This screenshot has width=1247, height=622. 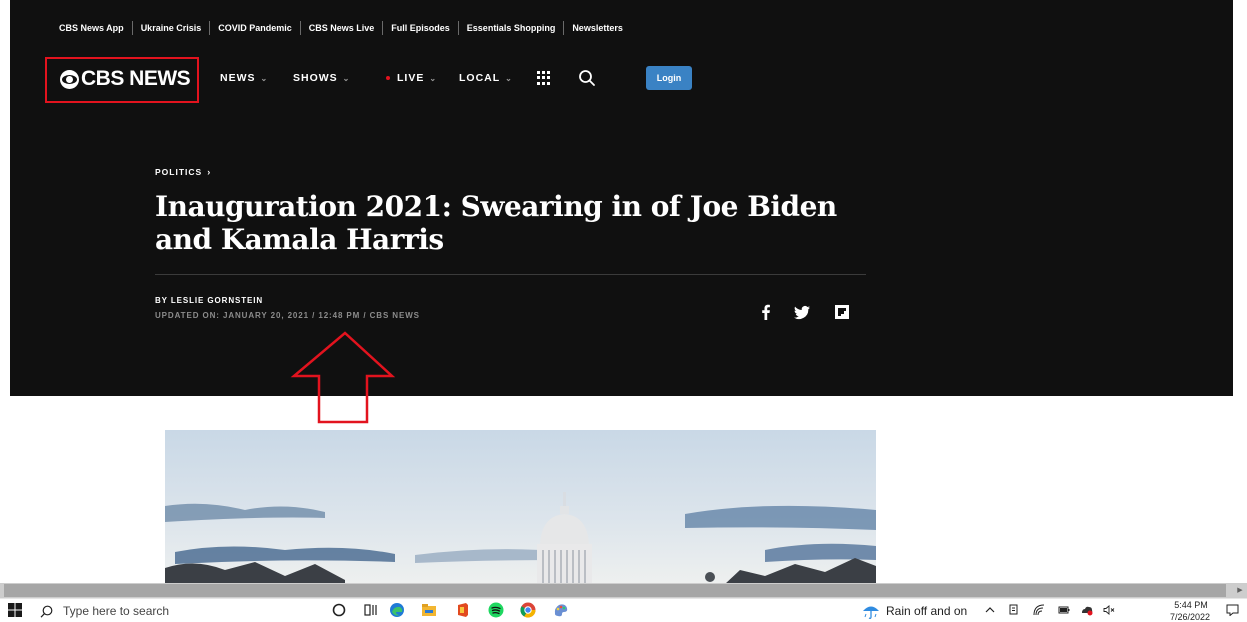 I want to click on nav-news: NEWS ⌄, so click(x=244, y=78).